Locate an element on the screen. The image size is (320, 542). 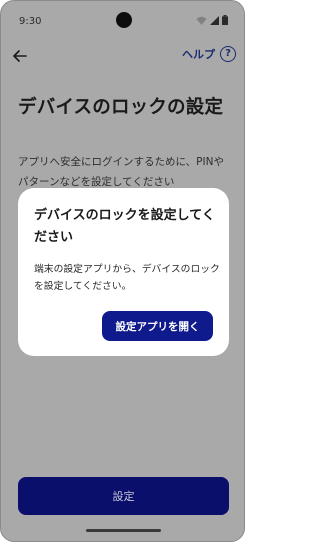
settings-button: 設定 is located at coordinates (123, 496).